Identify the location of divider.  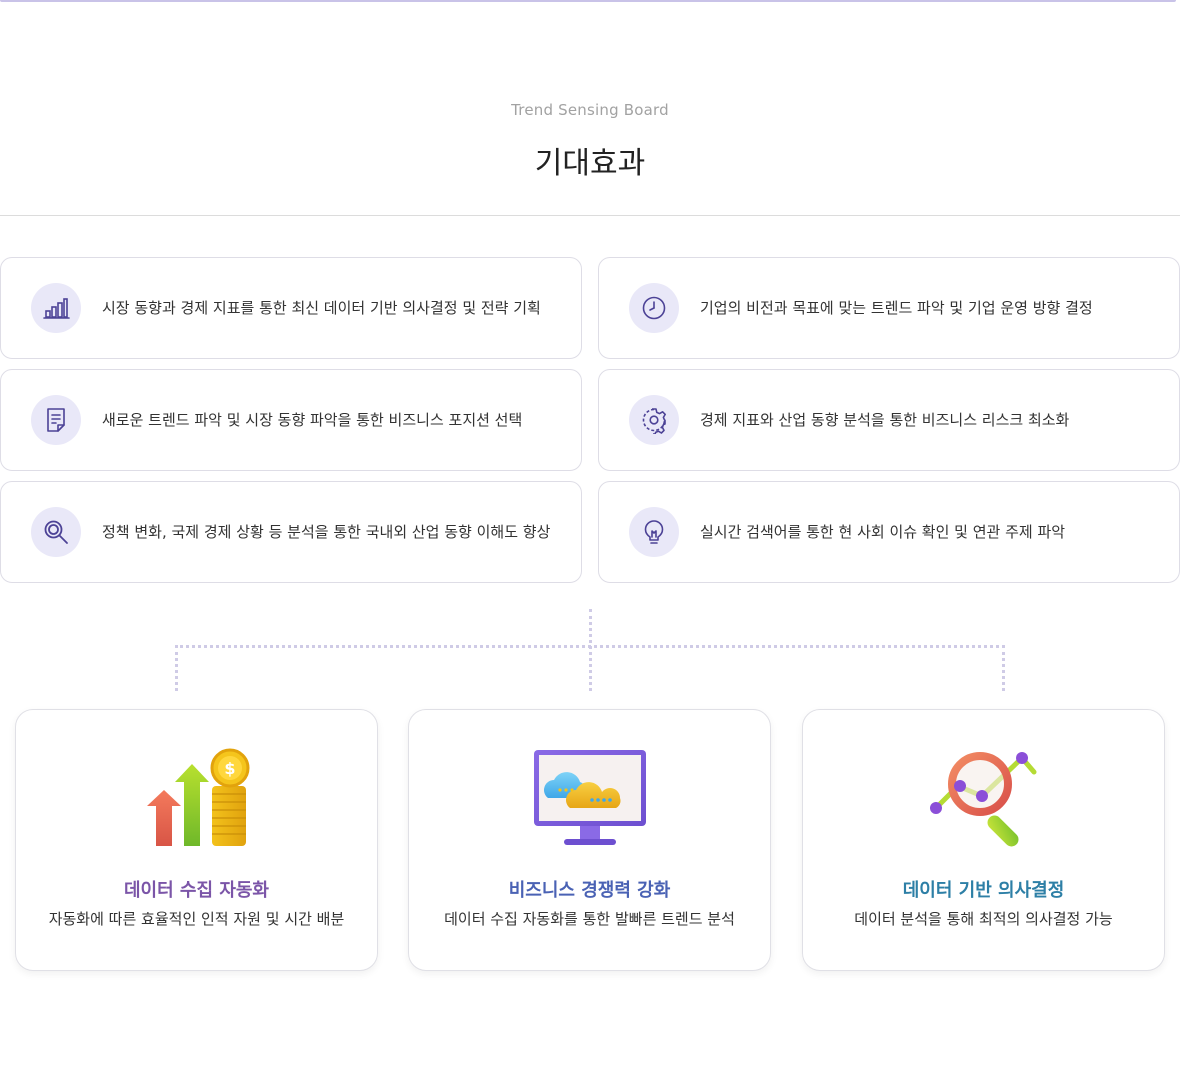
(590, 215).